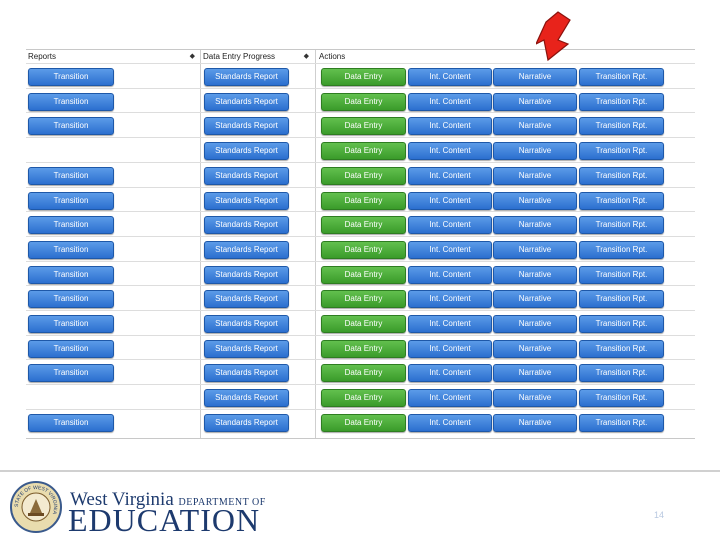 The image size is (720, 540). Describe the element at coordinates (113, 56) in the screenshot. I see `column-header-reports: Reports ◆` at that location.